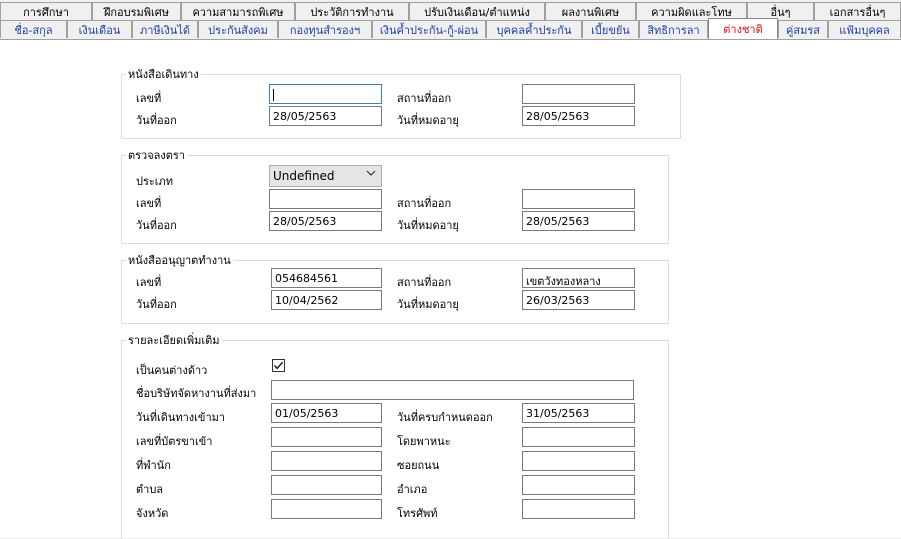 This screenshot has width=901, height=539. I want to click on work-permit-expiry-label: วันที่หมดอายุ, so click(428, 304).